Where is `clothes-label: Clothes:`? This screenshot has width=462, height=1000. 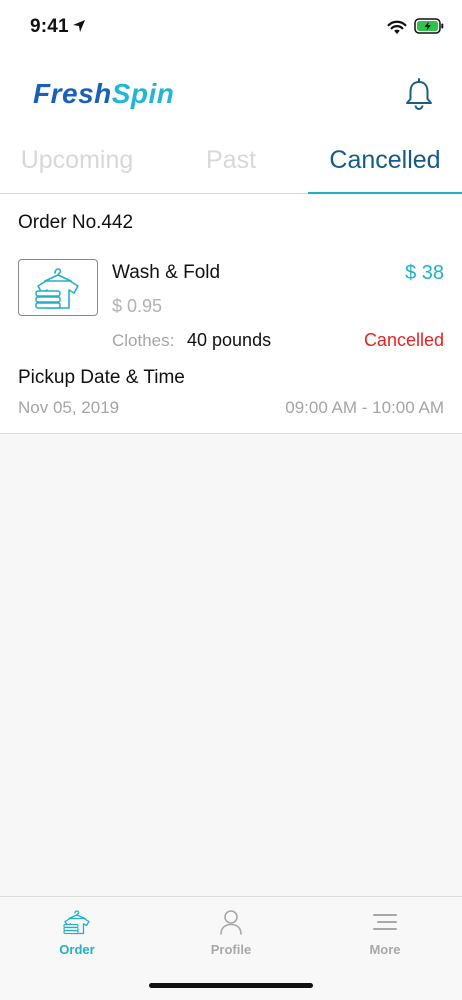
clothes-label: Clothes: is located at coordinates (143, 340).